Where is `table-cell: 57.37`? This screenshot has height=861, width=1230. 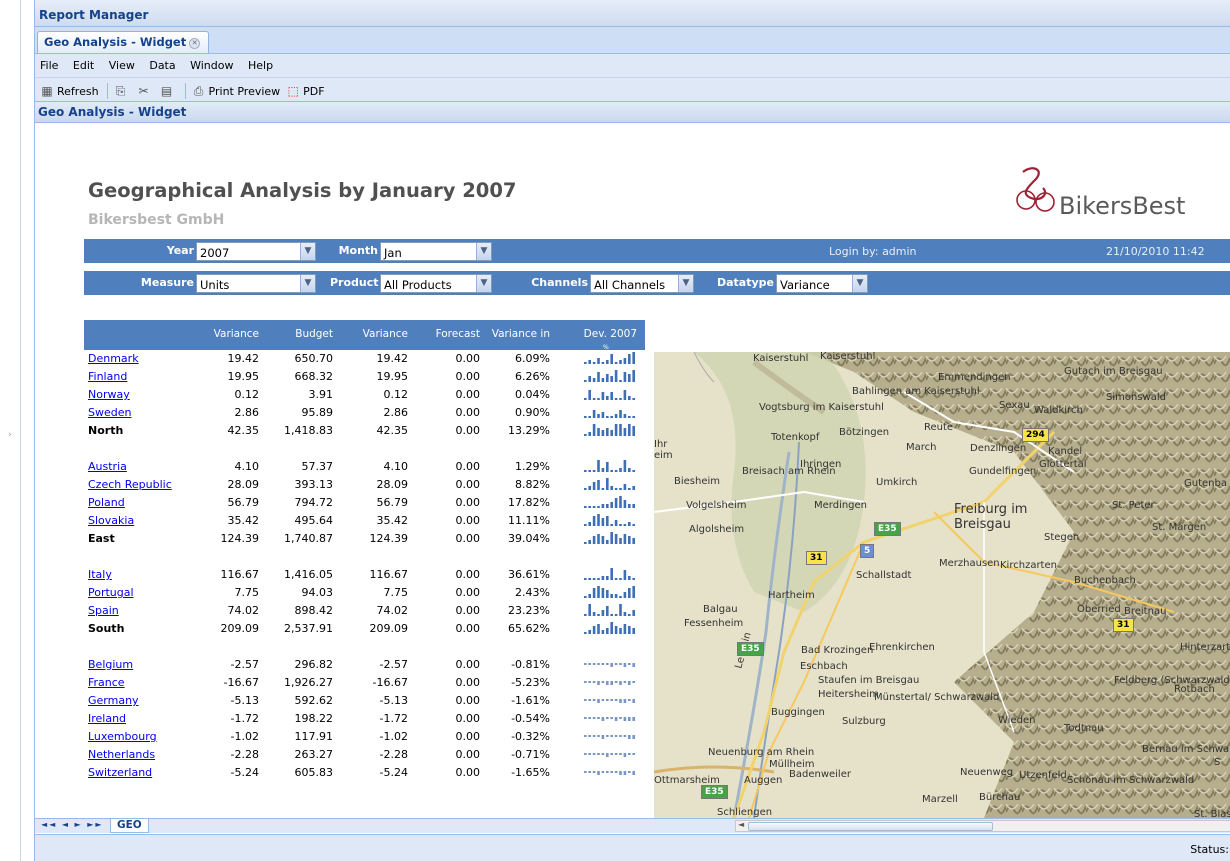
table-cell: 57.37 is located at coordinates (317, 466).